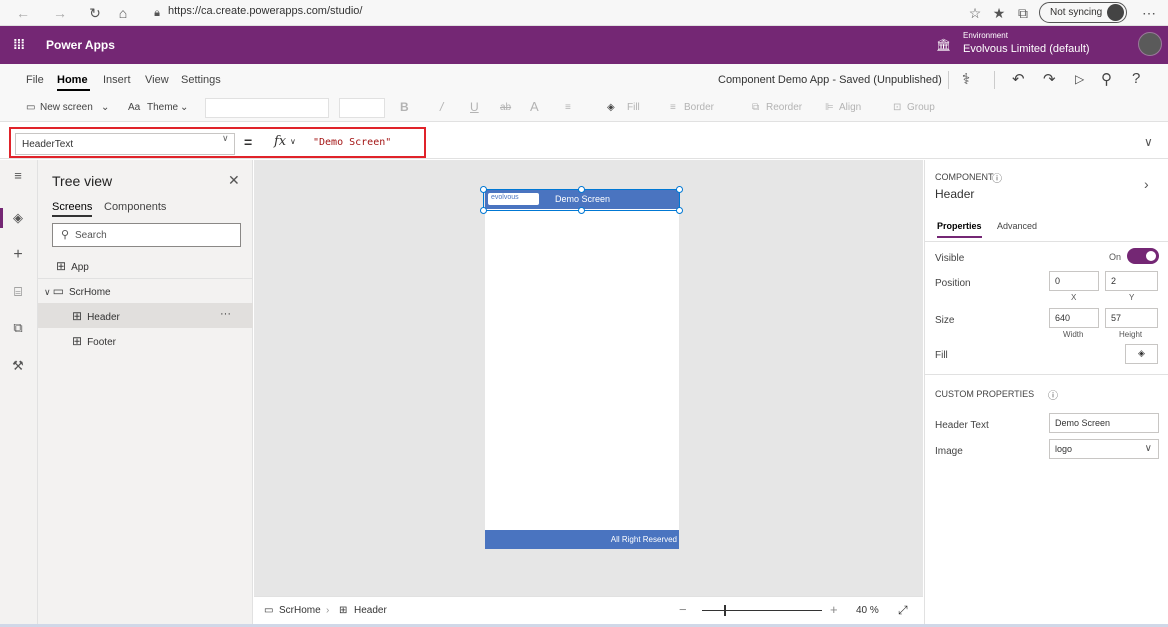  I want to click on bold-icon: B, so click(404, 107).